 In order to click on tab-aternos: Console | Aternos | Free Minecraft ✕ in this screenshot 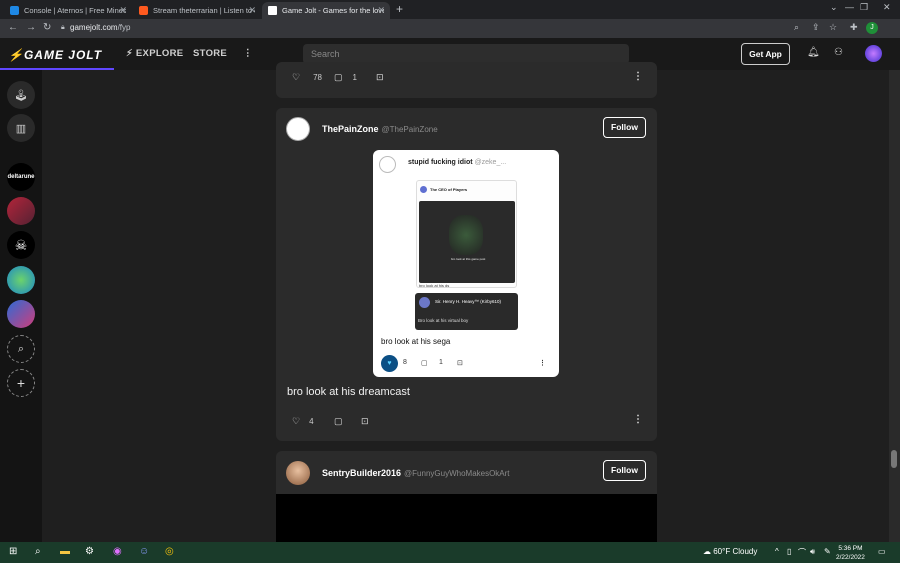, I will do `click(68, 10)`.